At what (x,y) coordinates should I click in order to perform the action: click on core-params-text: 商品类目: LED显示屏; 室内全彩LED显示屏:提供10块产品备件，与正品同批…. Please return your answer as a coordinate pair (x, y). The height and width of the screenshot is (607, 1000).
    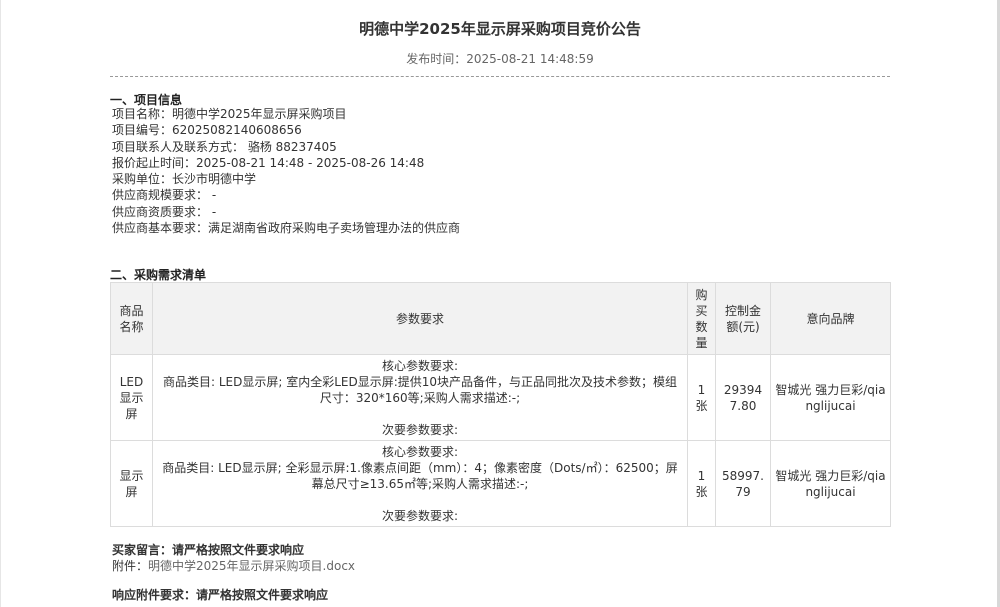
    Looking at the image, I should click on (420, 389).